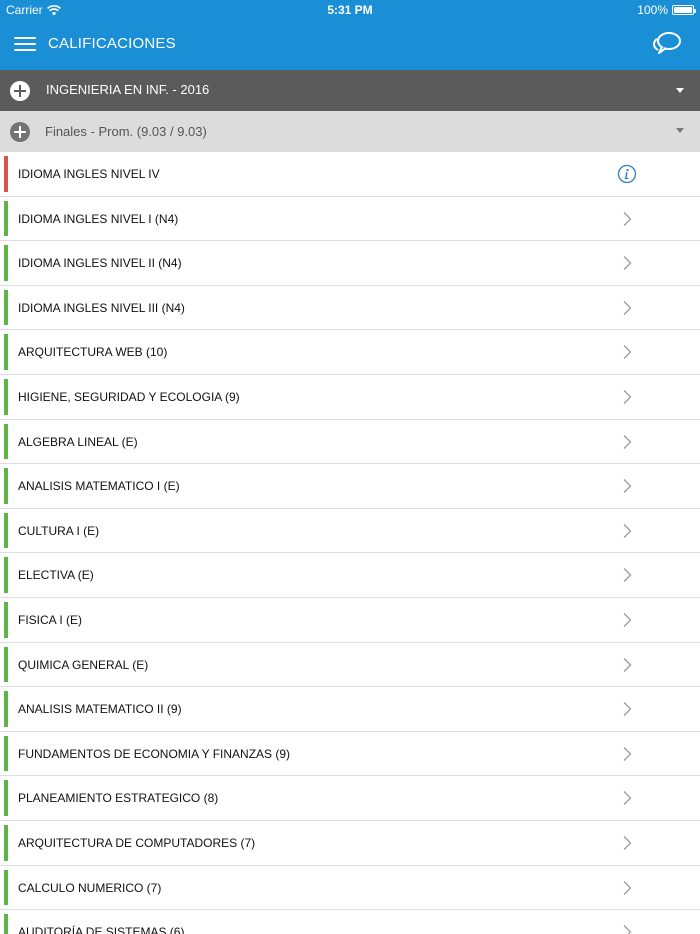 Image resolution: width=700 pixels, height=934 pixels. I want to click on hamburger-menu-button, so click(25, 45).